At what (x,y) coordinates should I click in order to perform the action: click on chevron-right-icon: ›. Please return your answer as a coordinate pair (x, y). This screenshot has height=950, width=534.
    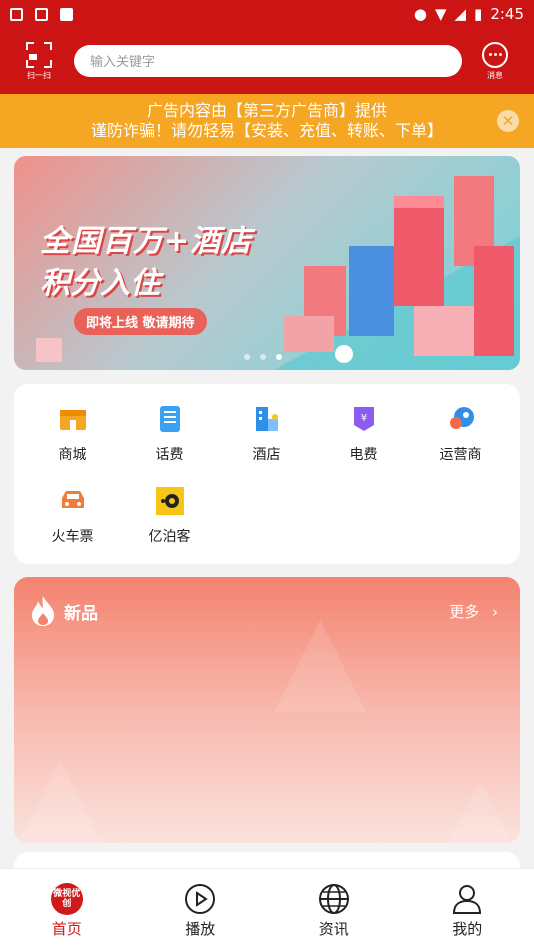
    Looking at the image, I should click on (495, 612).